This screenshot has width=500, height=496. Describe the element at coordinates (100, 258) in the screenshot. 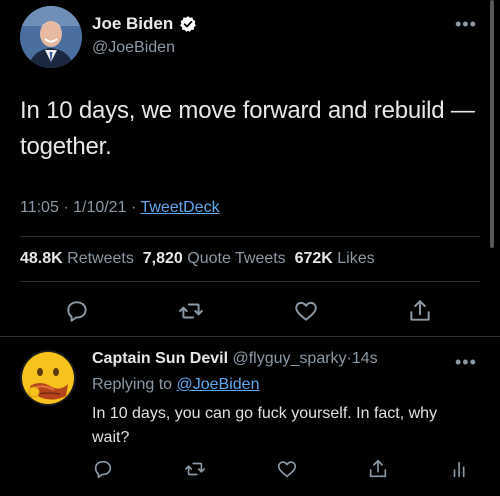

I see `retweets-label: Retweets` at that location.